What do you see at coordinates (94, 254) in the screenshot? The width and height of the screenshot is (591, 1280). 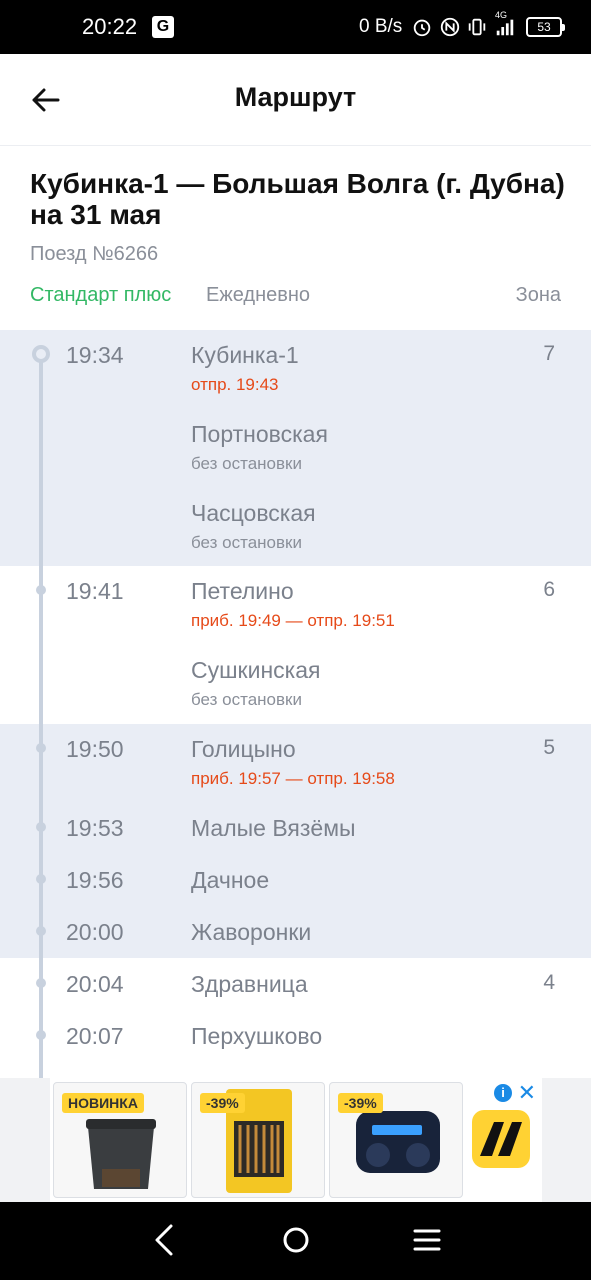 I see `train-number: Поезд №6266` at bounding box center [94, 254].